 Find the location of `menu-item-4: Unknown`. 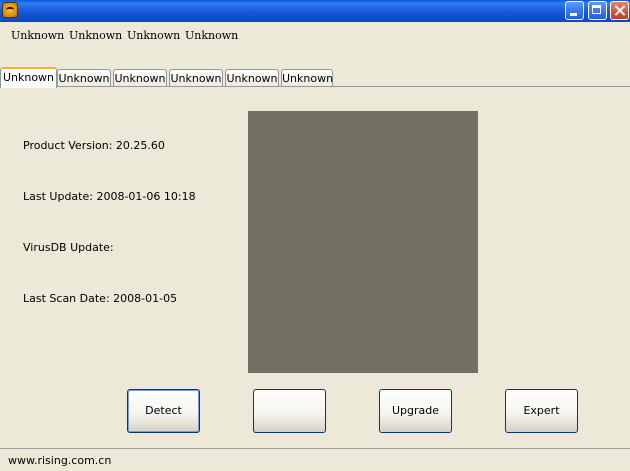

menu-item-4: Unknown is located at coordinates (211, 35).